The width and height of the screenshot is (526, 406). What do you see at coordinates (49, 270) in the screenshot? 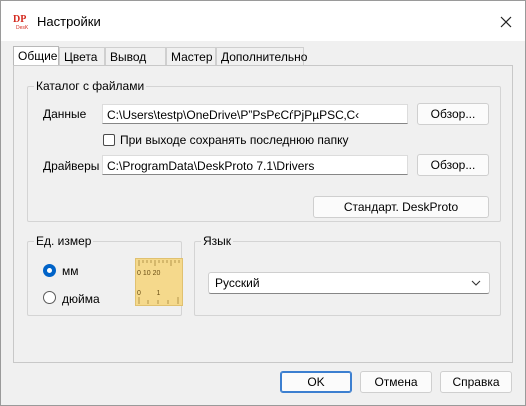
I see `mm-radio` at bounding box center [49, 270].